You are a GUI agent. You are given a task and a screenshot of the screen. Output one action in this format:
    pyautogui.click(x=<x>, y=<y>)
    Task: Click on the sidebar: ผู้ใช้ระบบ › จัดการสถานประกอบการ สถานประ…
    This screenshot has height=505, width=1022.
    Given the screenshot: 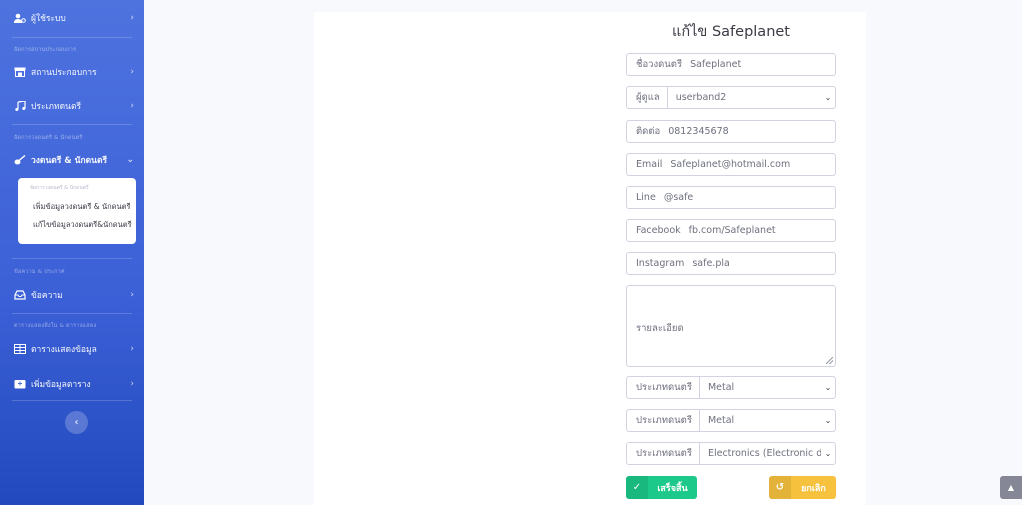 What is the action you would take?
    pyautogui.click(x=72, y=252)
    